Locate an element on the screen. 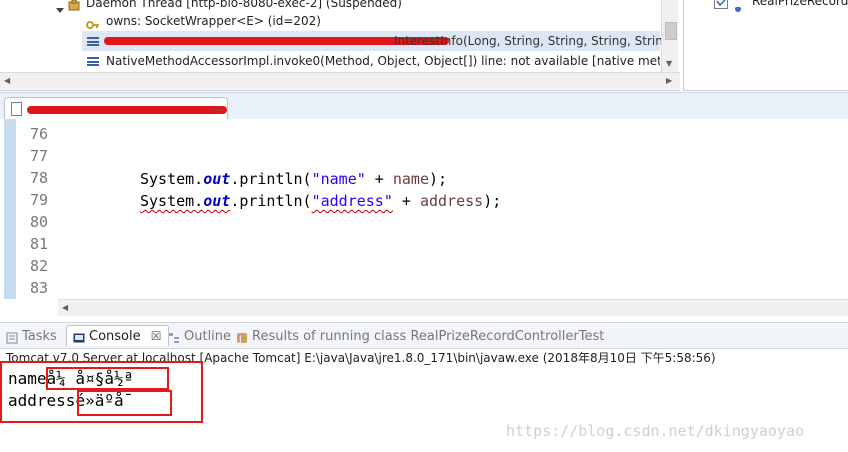 Image resolution: width=848 pixels, height=452 pixels. debug-vertical-scrollbar: ▼ is located at coordinates (669, 36).